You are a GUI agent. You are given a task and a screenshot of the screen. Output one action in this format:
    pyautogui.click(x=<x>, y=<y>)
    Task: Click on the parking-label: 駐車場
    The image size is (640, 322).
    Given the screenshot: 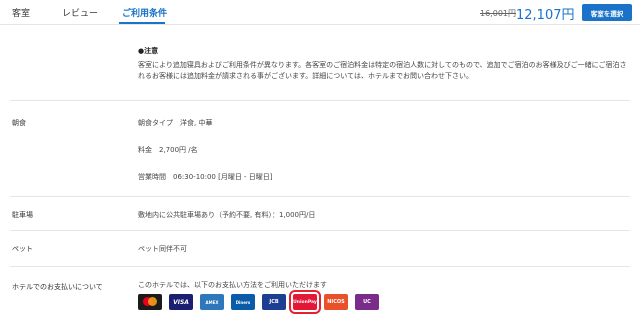 What is the action you would take?
    pyautogui.click(x=22, y=215)
    